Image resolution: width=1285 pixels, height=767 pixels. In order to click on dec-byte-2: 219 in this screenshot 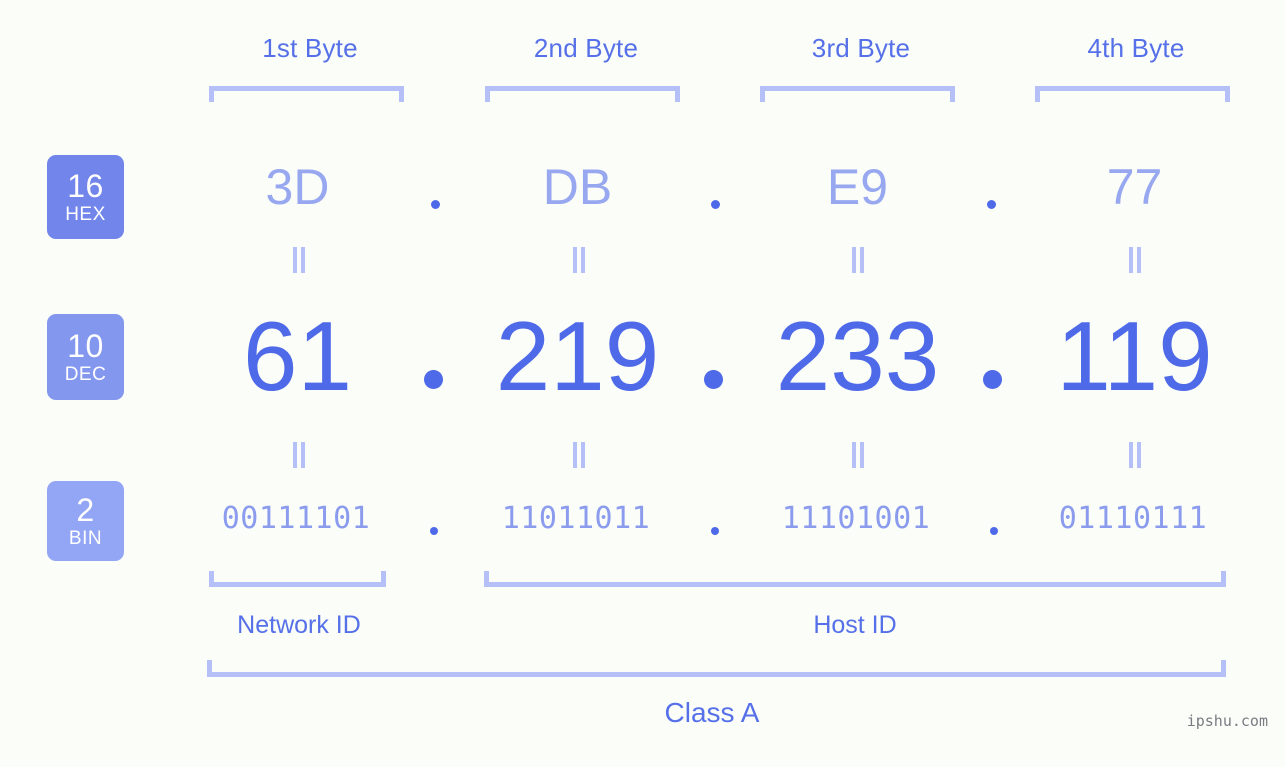, I will do `click(577, 356)`.